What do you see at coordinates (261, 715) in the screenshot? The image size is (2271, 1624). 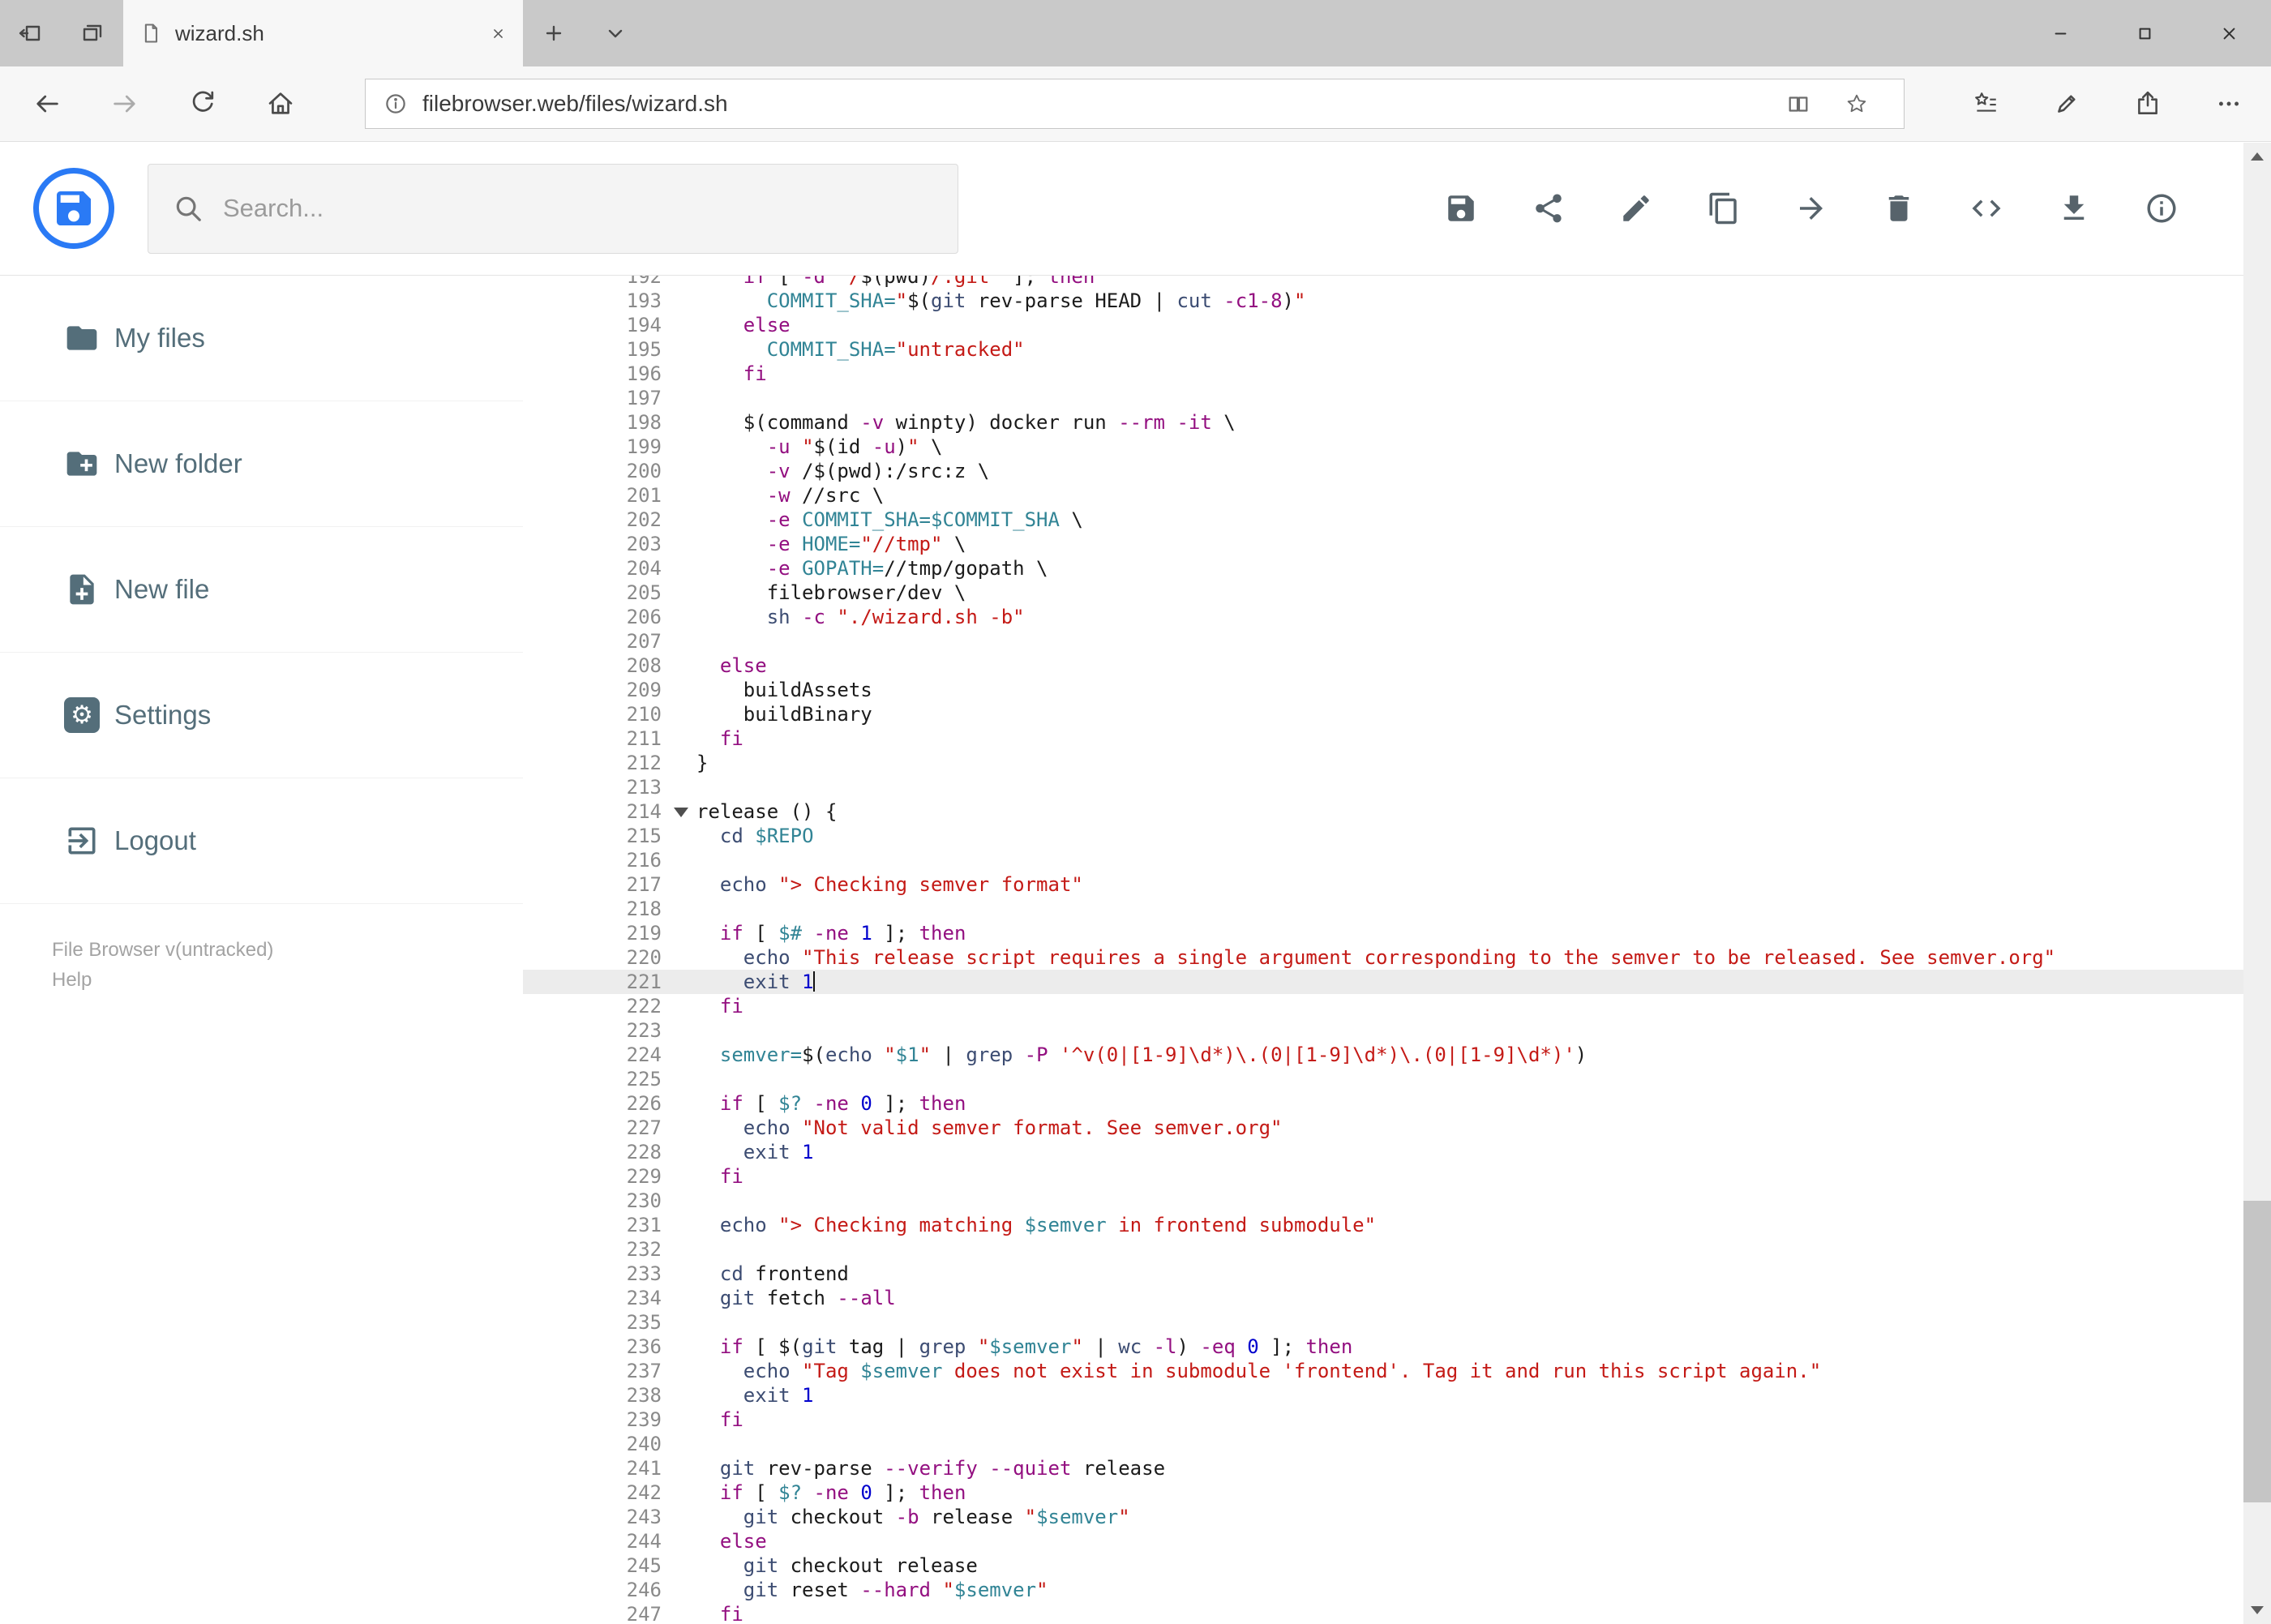 I see `sidebar-item-settings: ⚙ Settings` at bounding box center [261, 715].